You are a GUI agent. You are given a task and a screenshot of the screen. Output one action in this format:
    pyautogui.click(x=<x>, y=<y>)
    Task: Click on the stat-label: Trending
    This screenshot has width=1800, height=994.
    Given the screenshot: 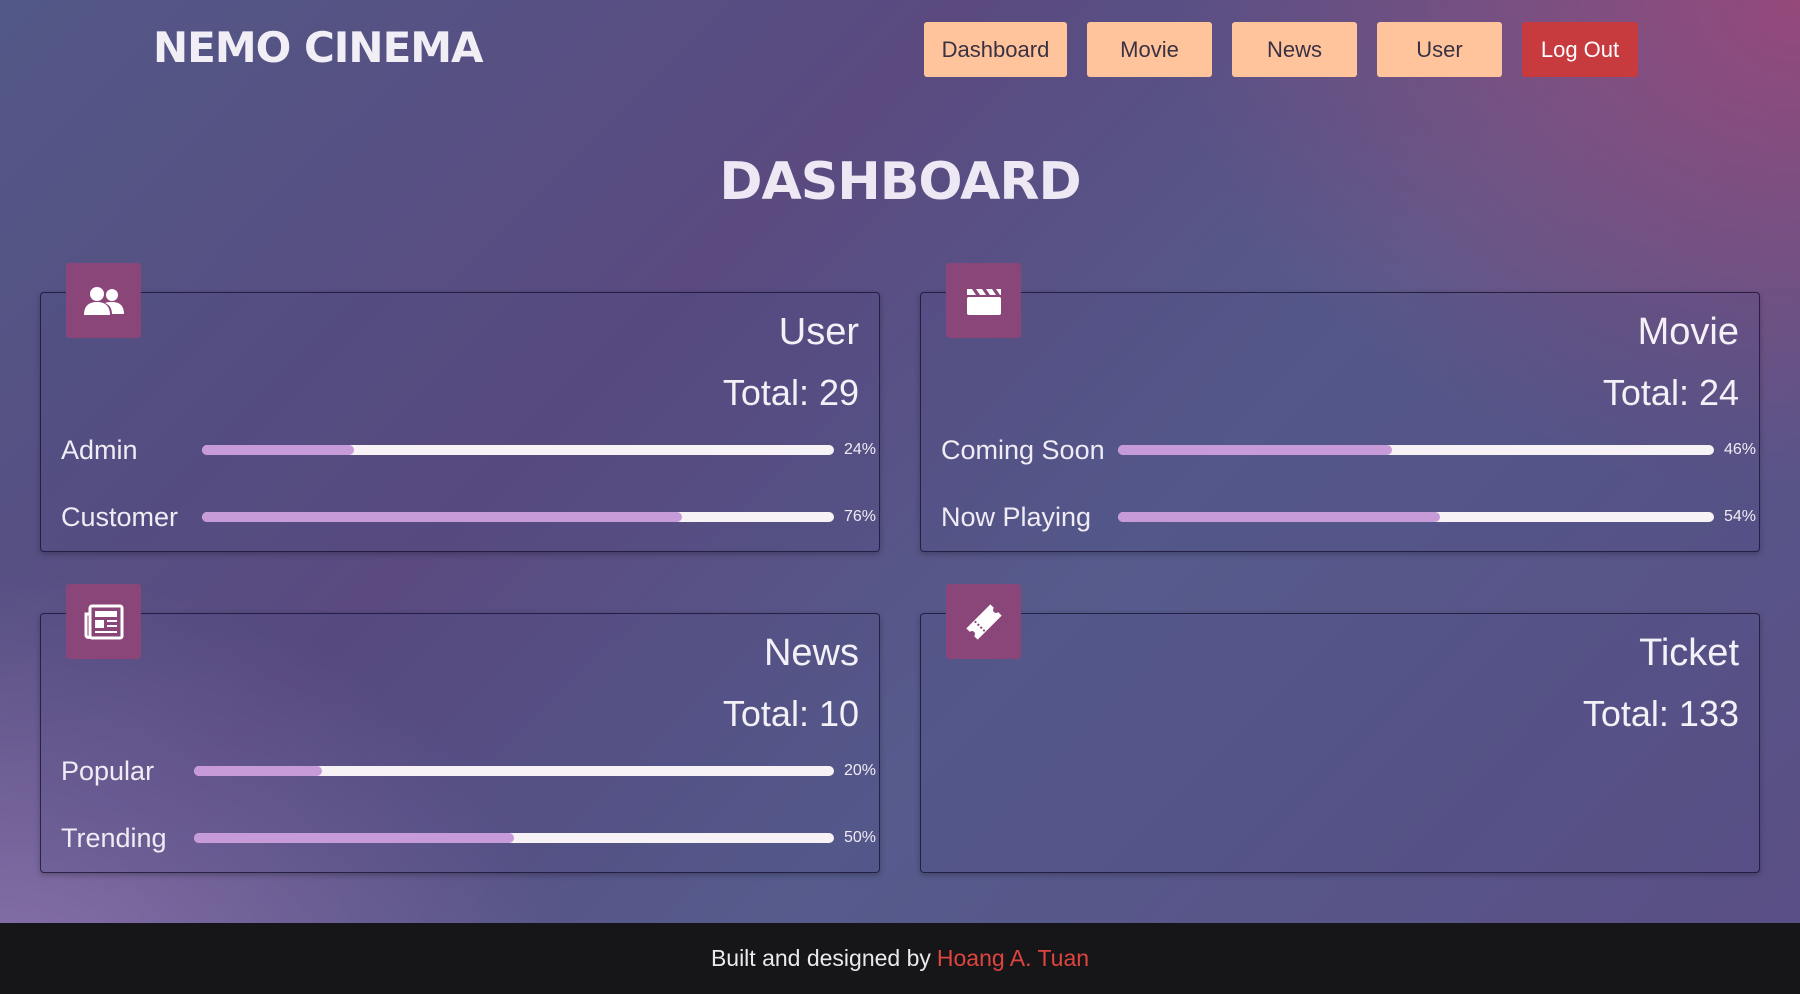 What is the action you would take?
    pyautogui.click(x=114, y=838)
    